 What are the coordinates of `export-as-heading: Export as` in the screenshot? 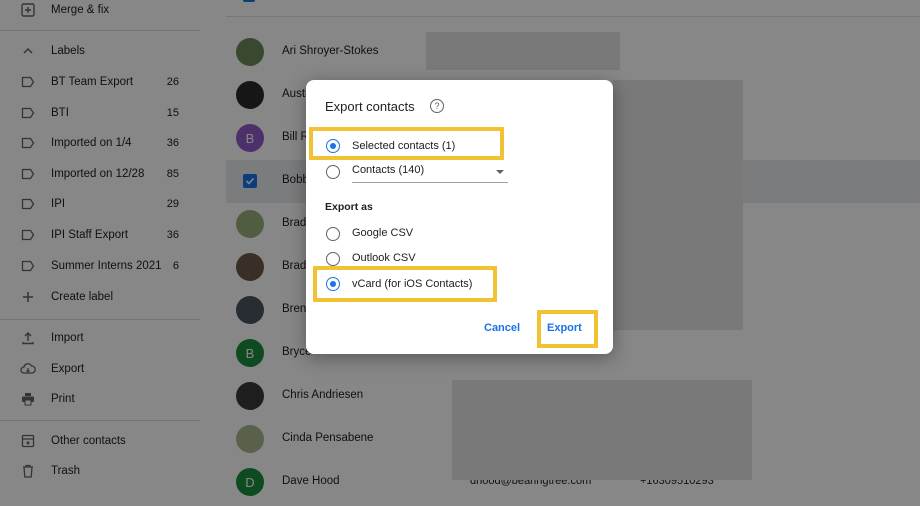 It's located at (349, 207).